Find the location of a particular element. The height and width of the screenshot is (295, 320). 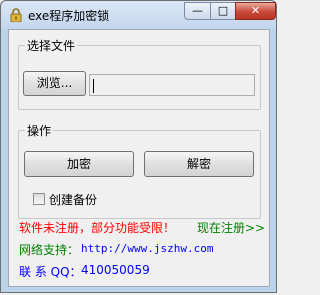

window-title: exe程序加密锁 is located at coordinates (69, 16).